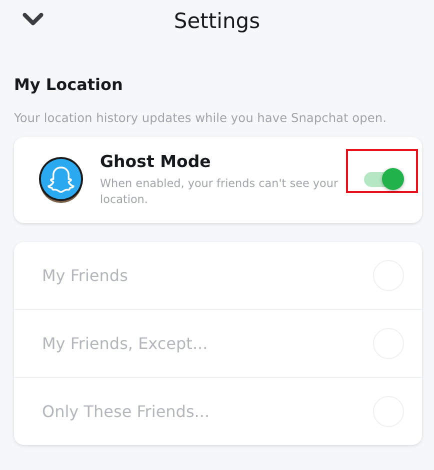 The height and width of the screenshot is (470, 434). I want to click on collapse-chevron-icon, so click(33, 19).